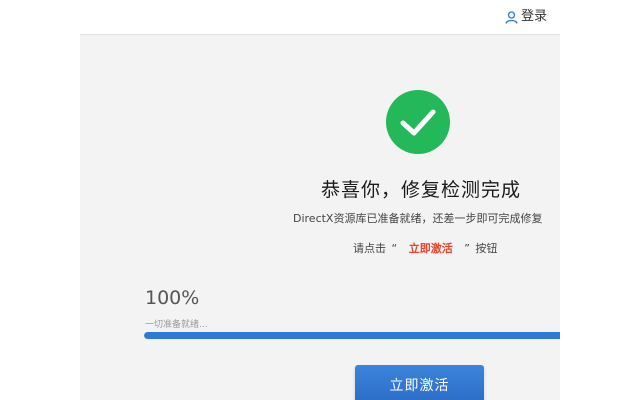 Image resolution: width=640 pixels, height=400 pixels. I want to click on progress-percent: 100%, so click(172, 298).